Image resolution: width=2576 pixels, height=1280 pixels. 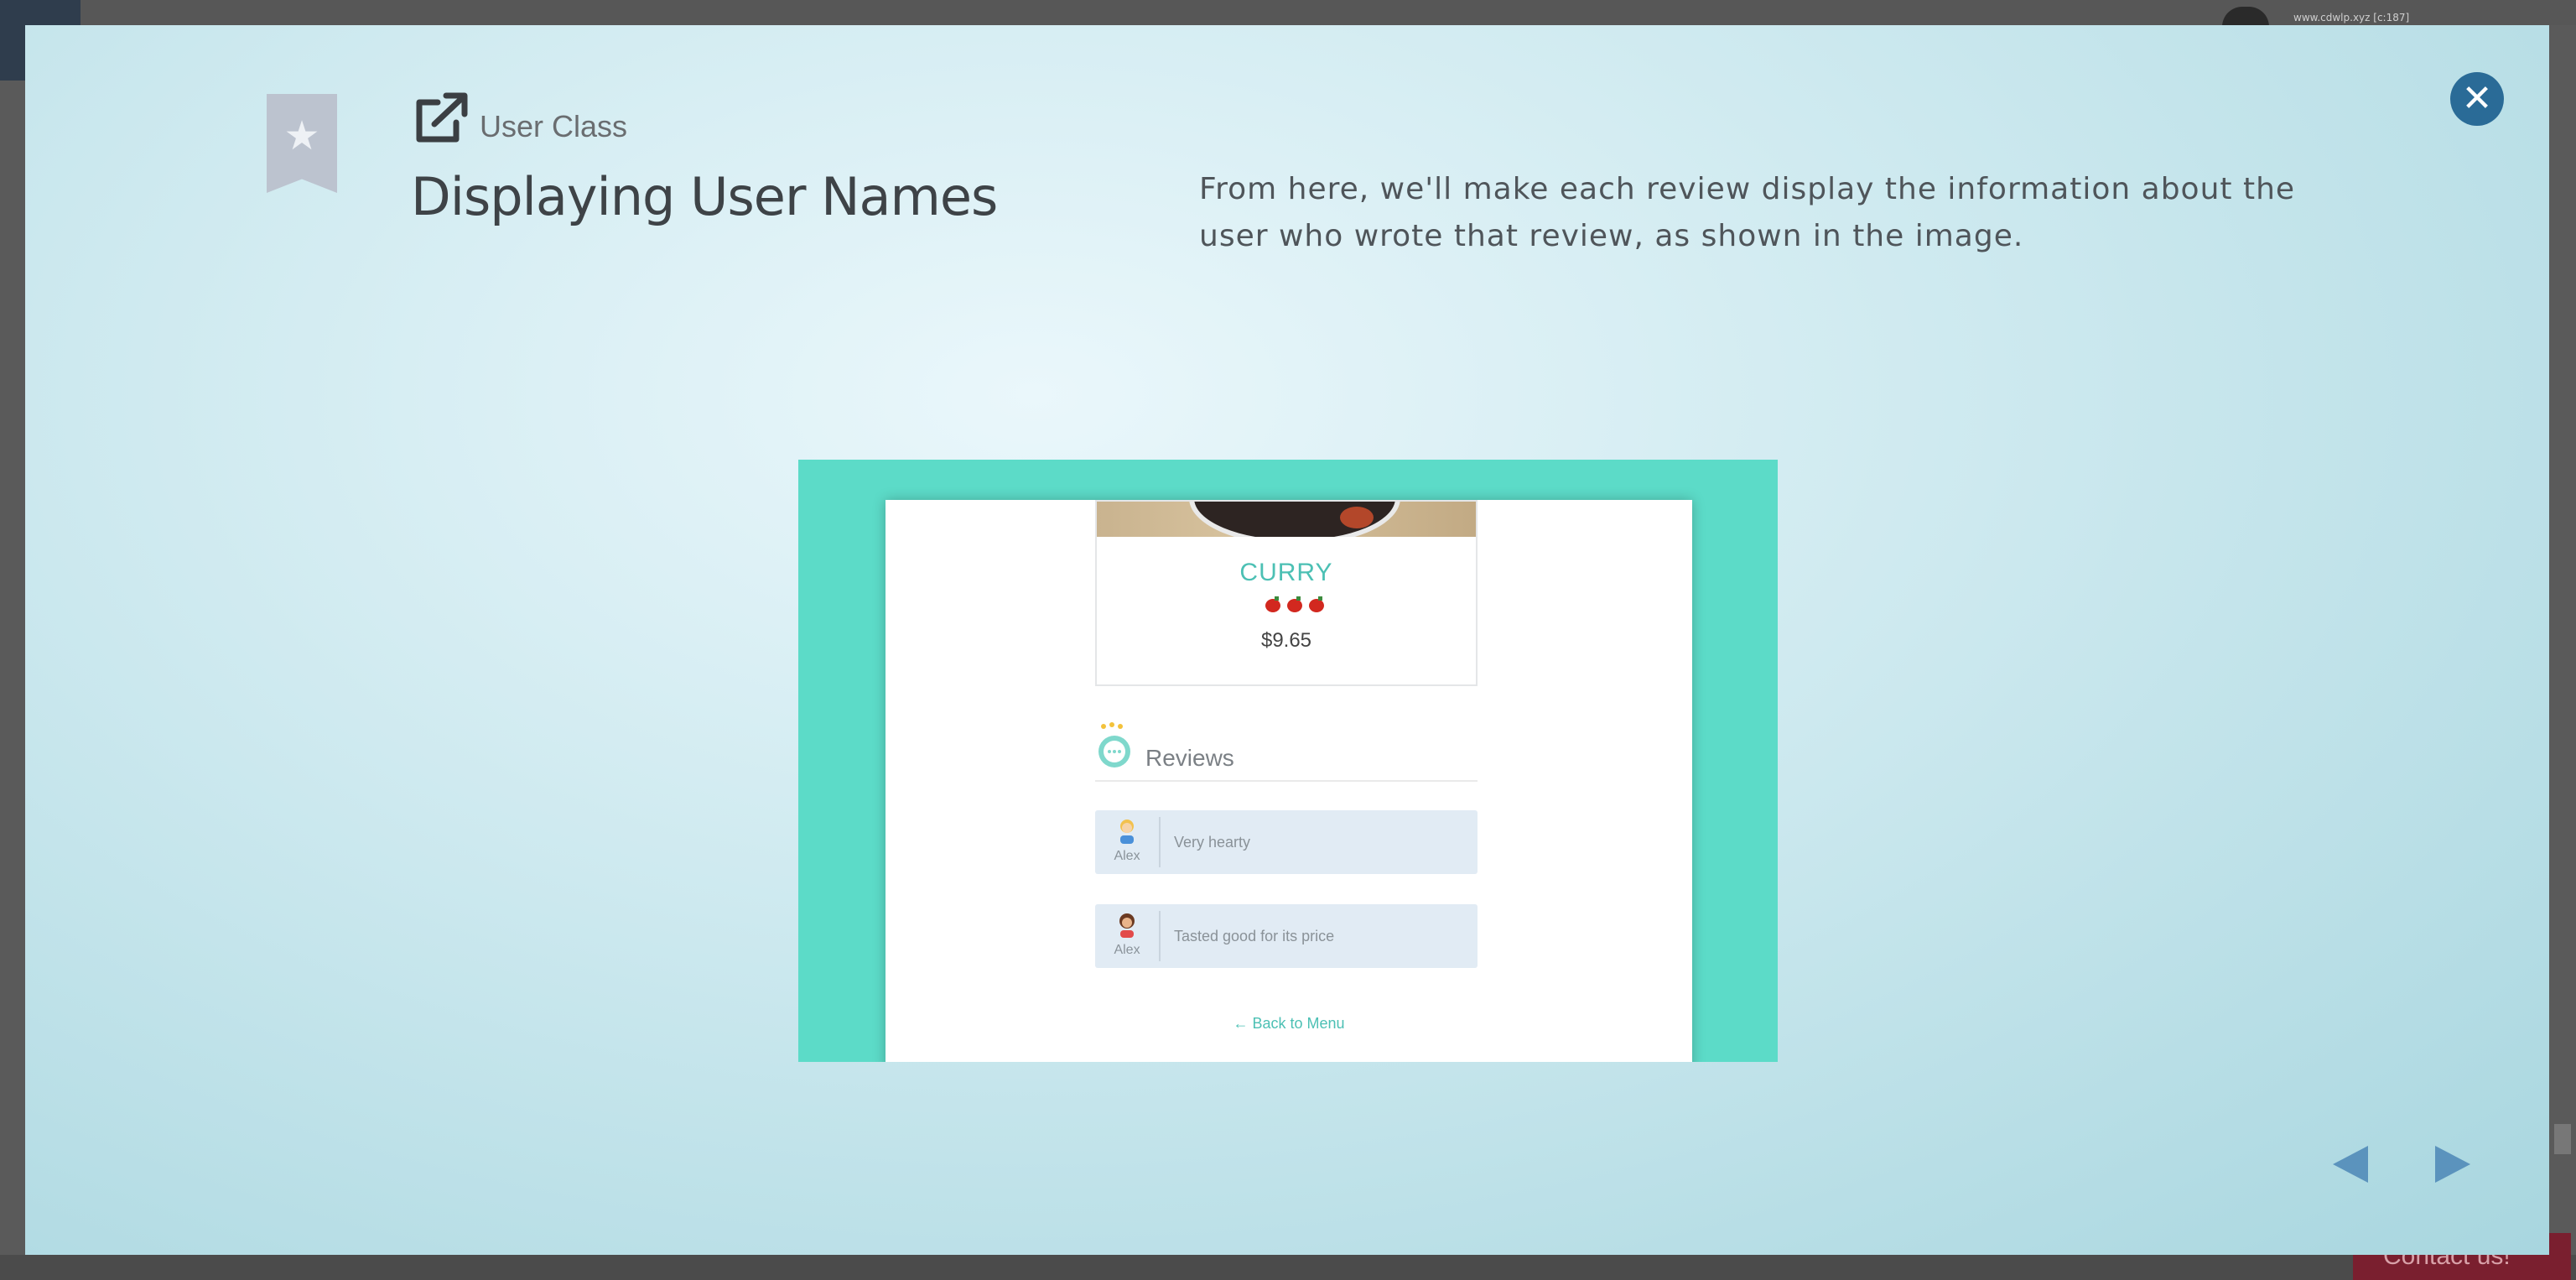 I want to click on dish-price: $9.65, so click(x=1286, y=640).